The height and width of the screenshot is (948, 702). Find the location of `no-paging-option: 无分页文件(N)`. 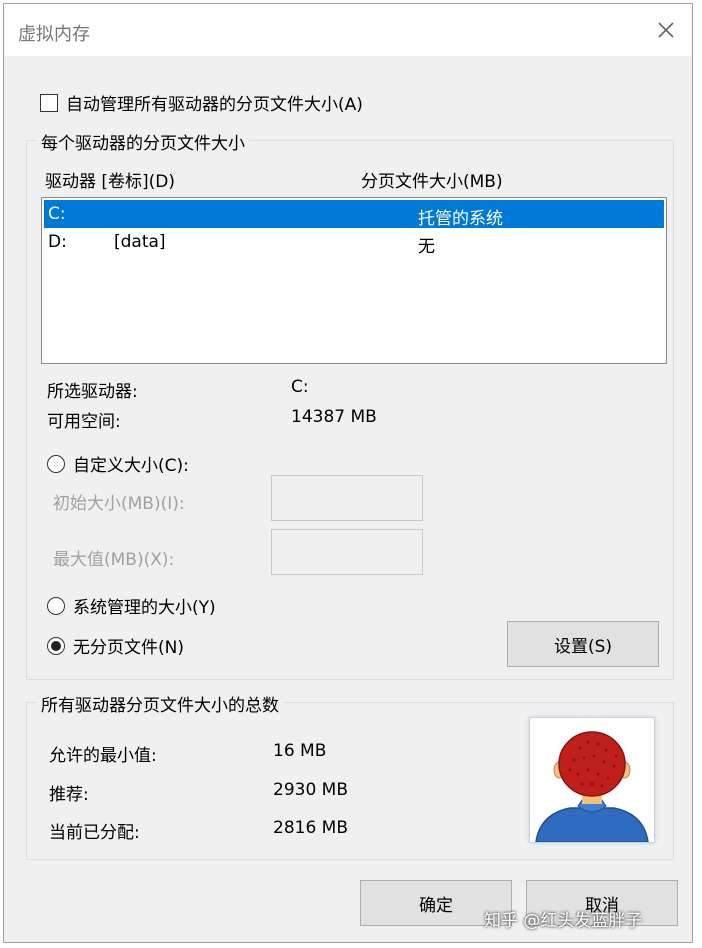

no-paging-option: 无分页文件(N) is located at coordinates (115, 645).